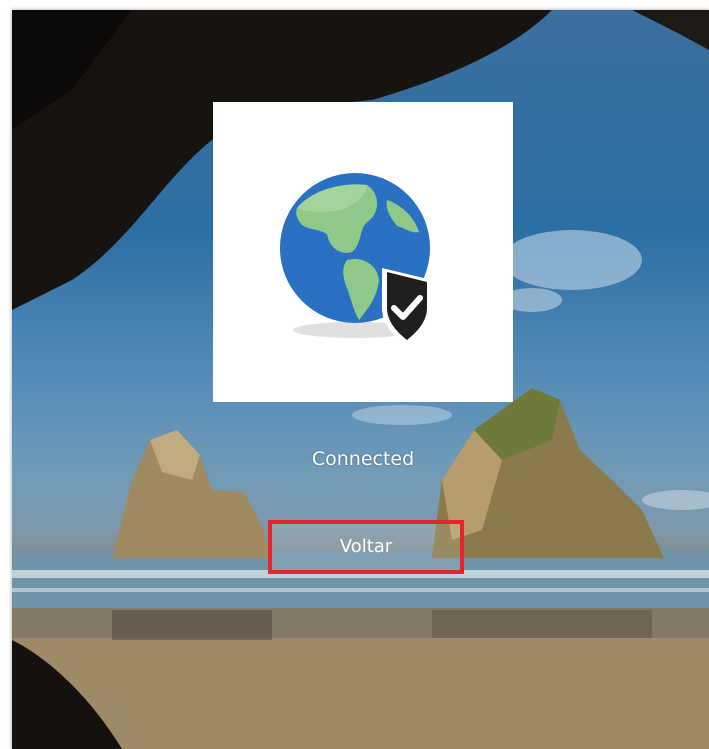 Image resolution: width=709 pixels, height=749 pixels. What do you see at coordinates (356, 259) in the screenshot?
I see `globe-shield-check-icon` at bounding box center [356, 259].